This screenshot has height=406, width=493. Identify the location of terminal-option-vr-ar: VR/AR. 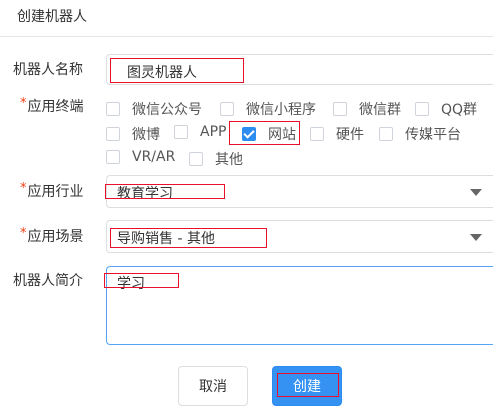
(140, 157).